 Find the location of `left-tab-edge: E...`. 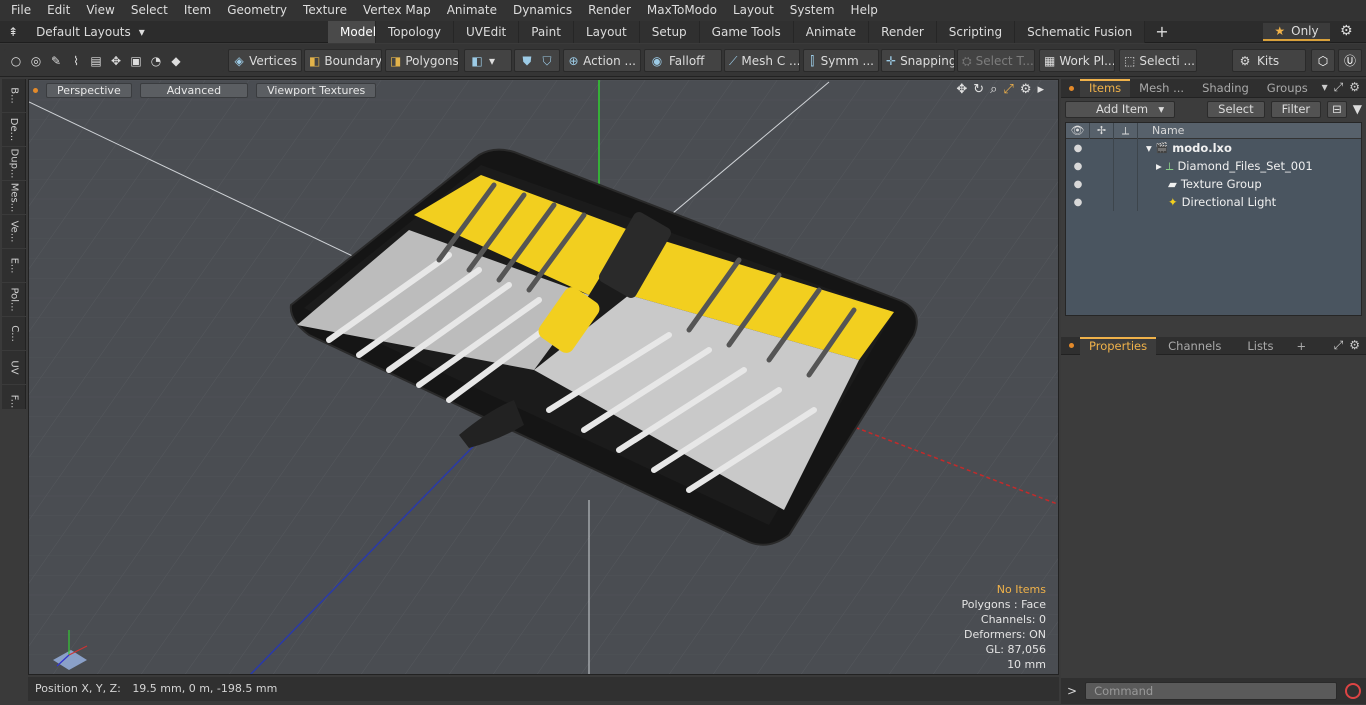

left-tab-edge: E... is located at coordinates (14, 266).